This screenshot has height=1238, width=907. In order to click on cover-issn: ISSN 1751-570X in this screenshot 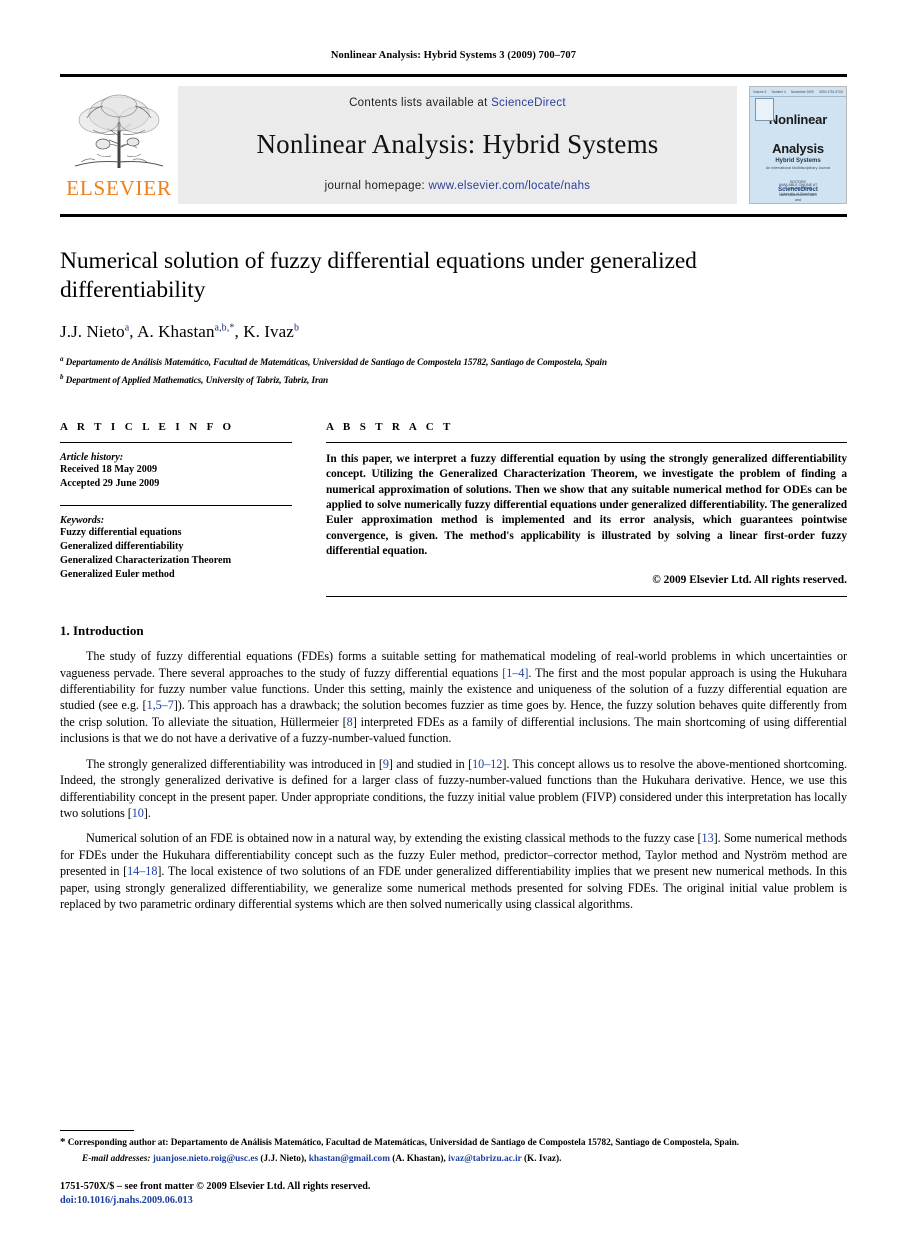, I will do `click(831, 91)`.